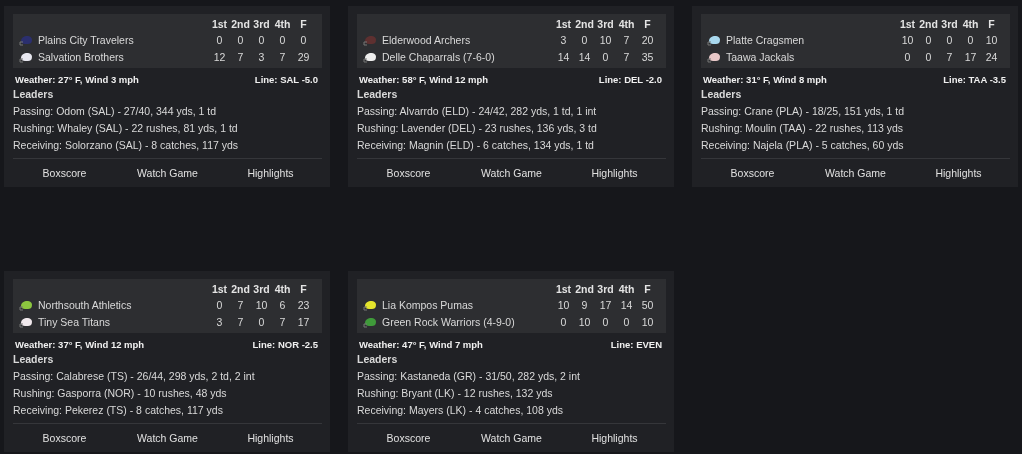 The image size is (1022, 454). What do you see at coordinates (115, 111) in the screenshot?
I see `leader-stat: Passing: Odom (SAL) - 27/40, 344 yds, 1 td` at bounding box center [115, 111].